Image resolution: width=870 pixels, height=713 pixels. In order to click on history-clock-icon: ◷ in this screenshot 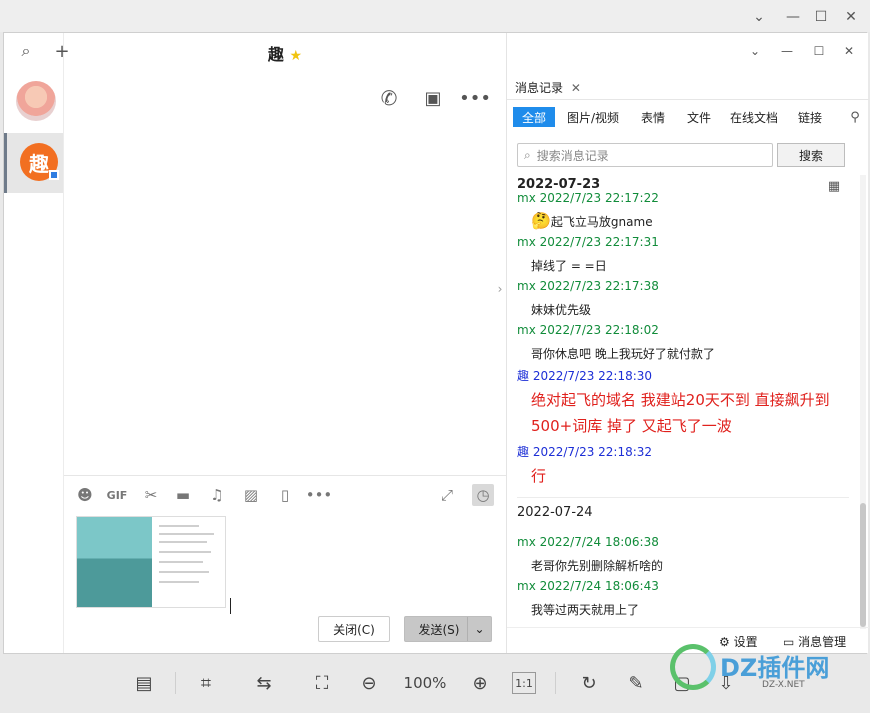, I will do `click(483, 495)`.